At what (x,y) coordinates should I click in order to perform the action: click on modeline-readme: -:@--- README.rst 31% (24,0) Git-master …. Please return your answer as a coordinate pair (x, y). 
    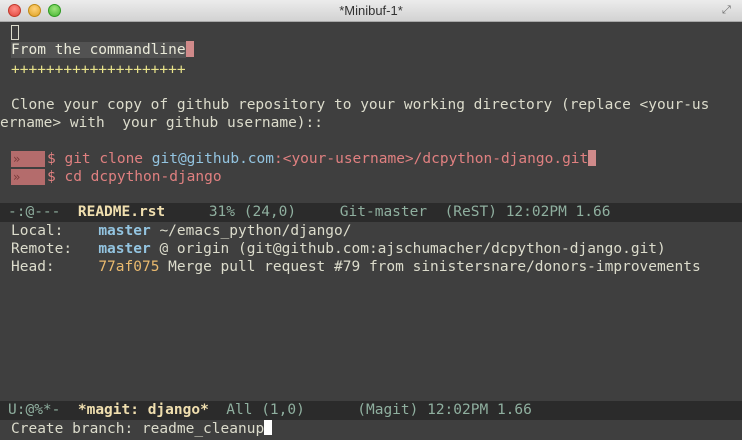
    Looking at the image, I should click on (371, 212).